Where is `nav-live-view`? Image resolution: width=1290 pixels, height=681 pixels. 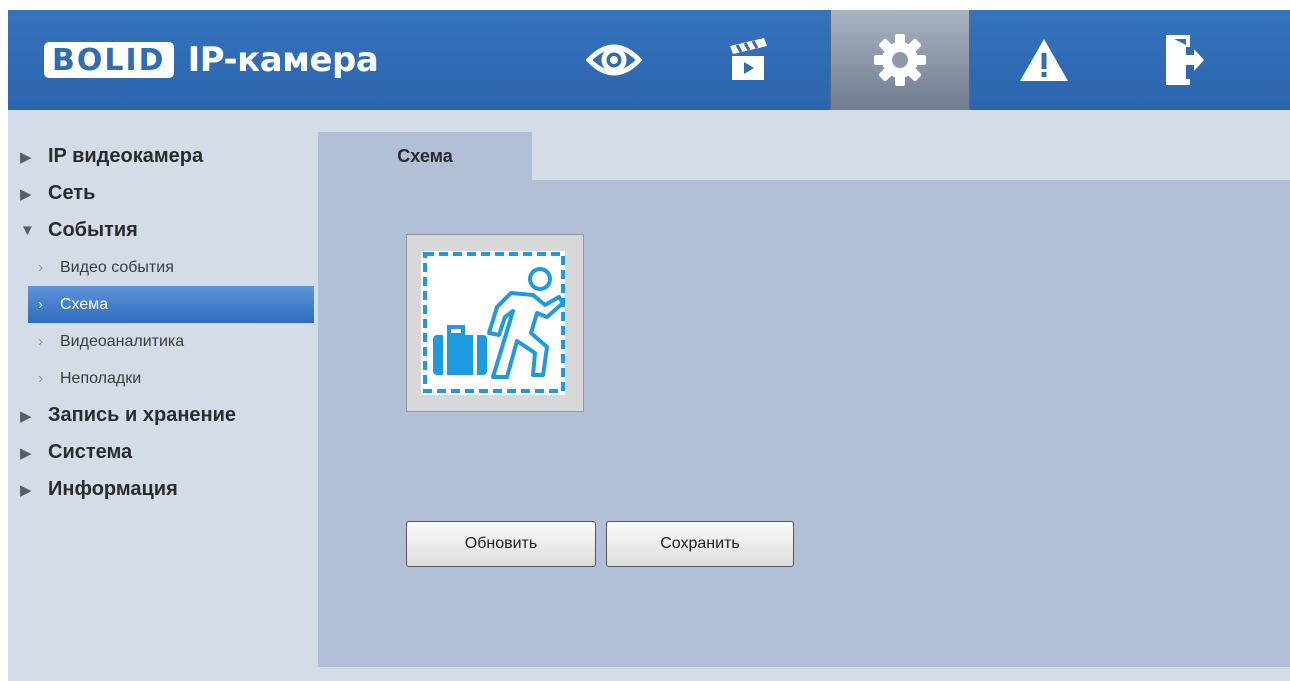 nav-live-view is located at coordinates (614, 60).